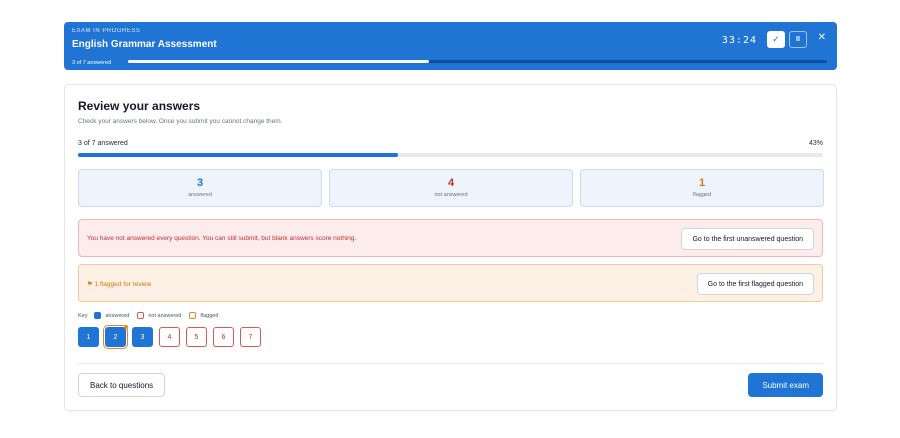 The height and width of the screenshot is (438, 900). I want to click on question-button: 4, so click(169, 337).